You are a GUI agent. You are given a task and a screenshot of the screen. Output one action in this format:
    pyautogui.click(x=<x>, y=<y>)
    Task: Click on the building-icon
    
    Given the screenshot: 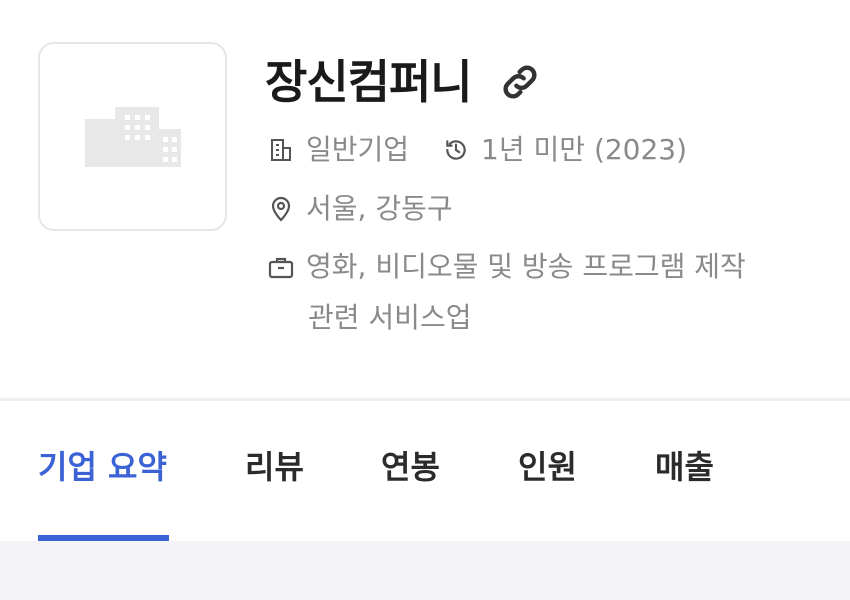 What is the action you would take?
    pyautogui.click(x=281, y=150)
    